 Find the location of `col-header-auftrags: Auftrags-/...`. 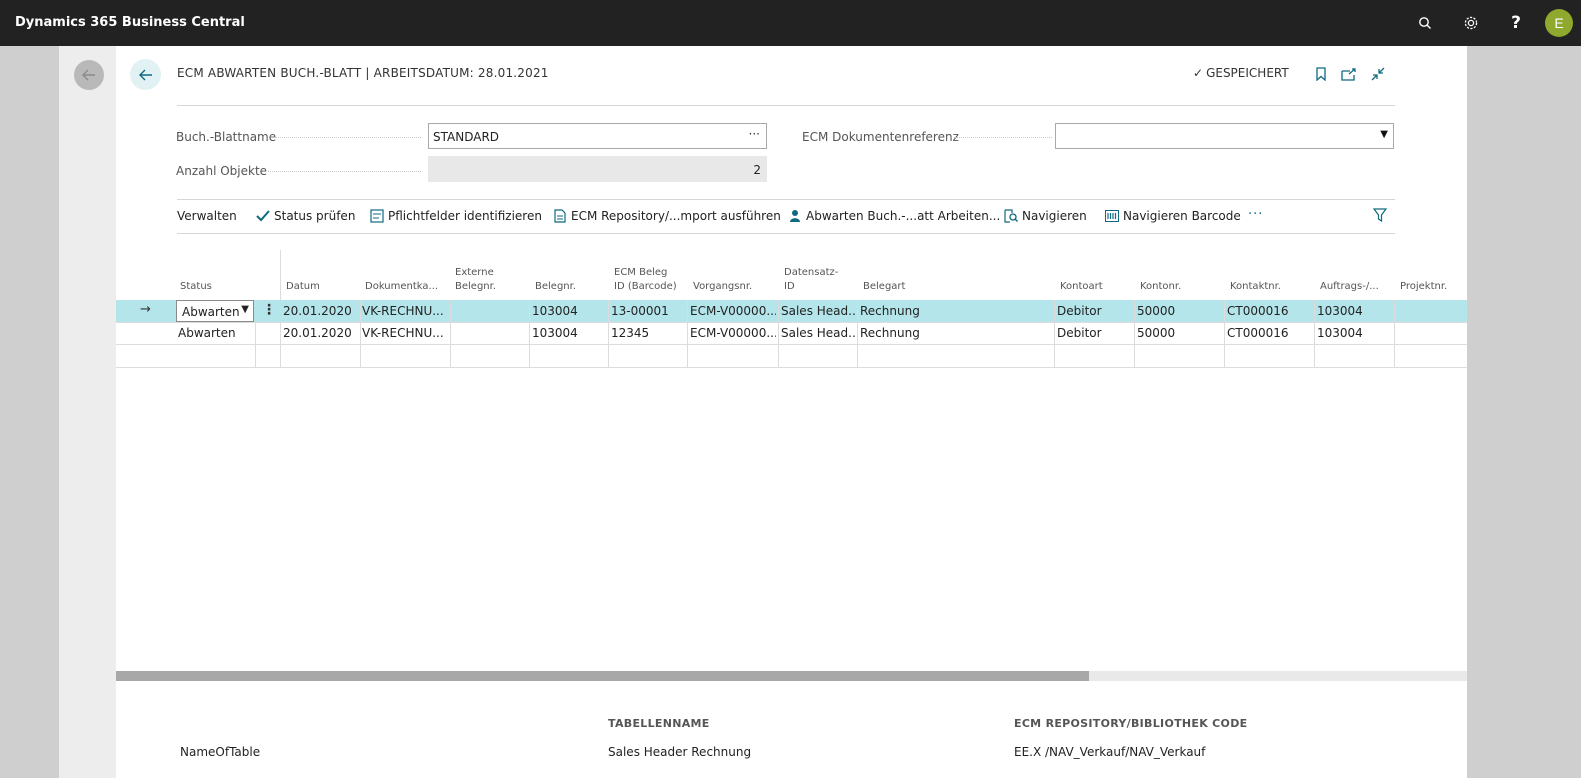

col-header-auftrags: Auftrags-/... is located at coordinates (1349, 287).